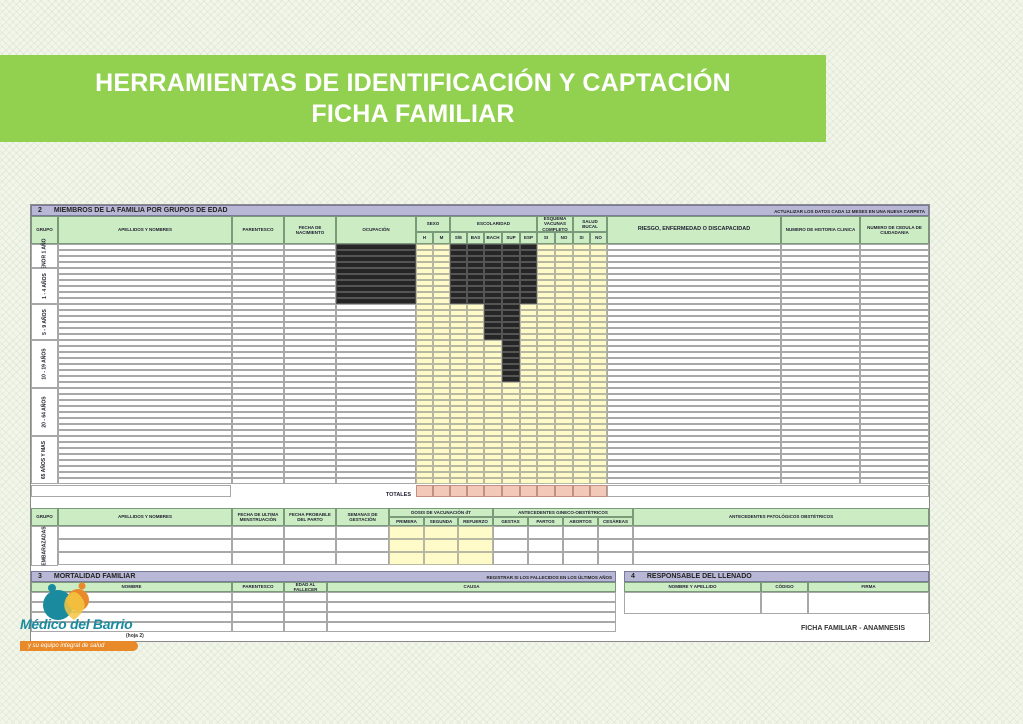  What do you see at coordinates (784, 603) in the screenshot?
I see `s4-codigo-cell` at bounding box center [784, 603].